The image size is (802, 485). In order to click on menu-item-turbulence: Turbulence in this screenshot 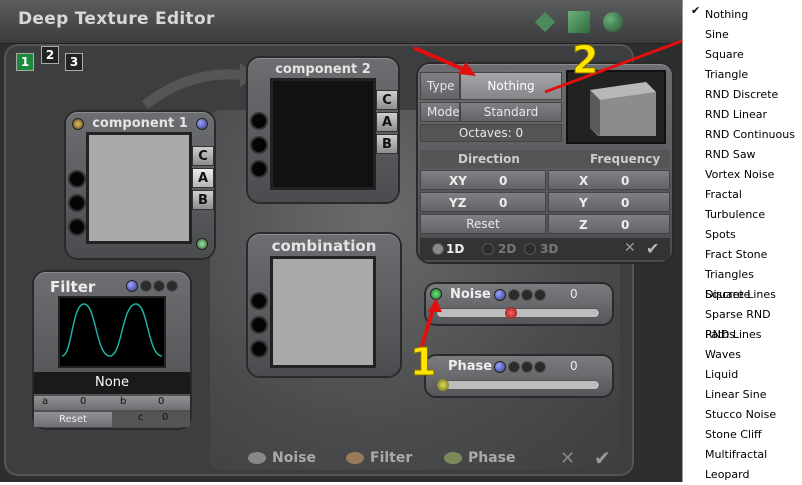, I will do `click(735, 215)`.